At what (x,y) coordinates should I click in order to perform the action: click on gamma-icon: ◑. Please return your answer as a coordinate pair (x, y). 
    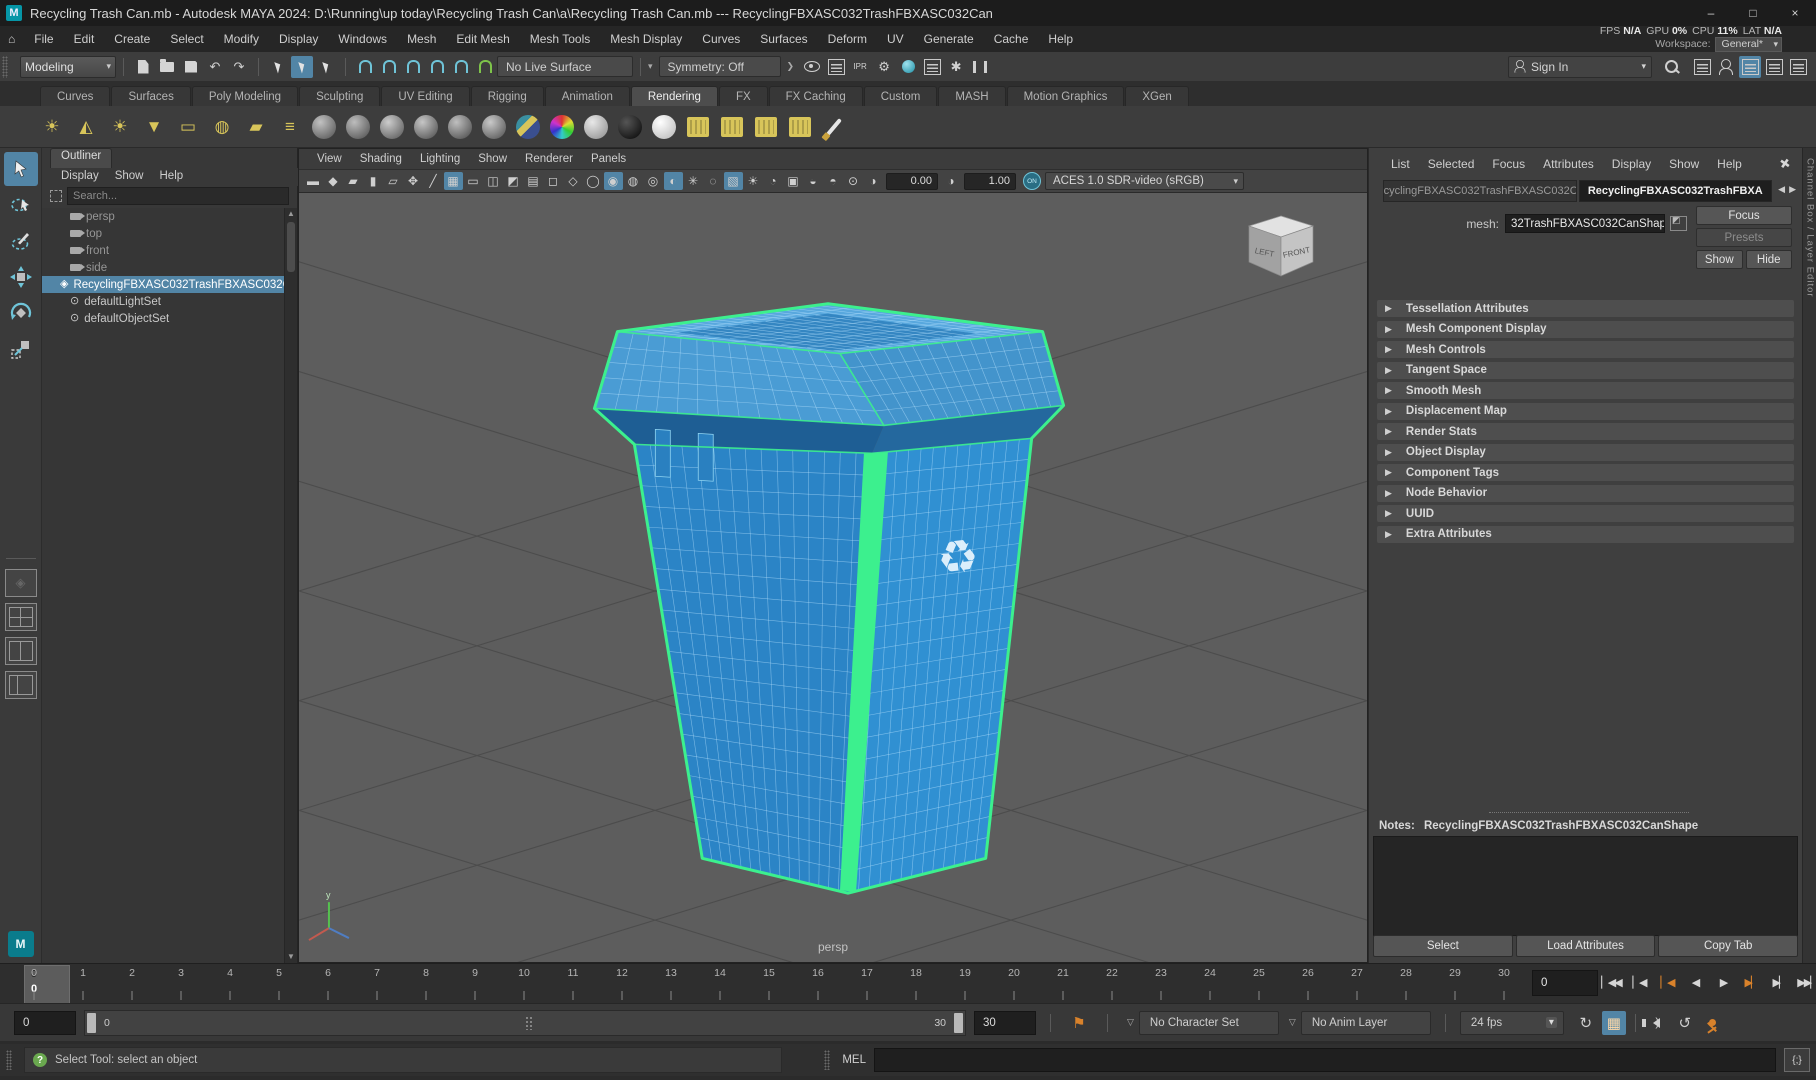
    Looking at the image, I should click on (873, 181).